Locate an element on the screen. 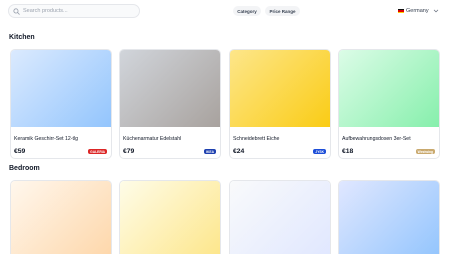  germany-flag-icon is located at coordinates (401, 11).